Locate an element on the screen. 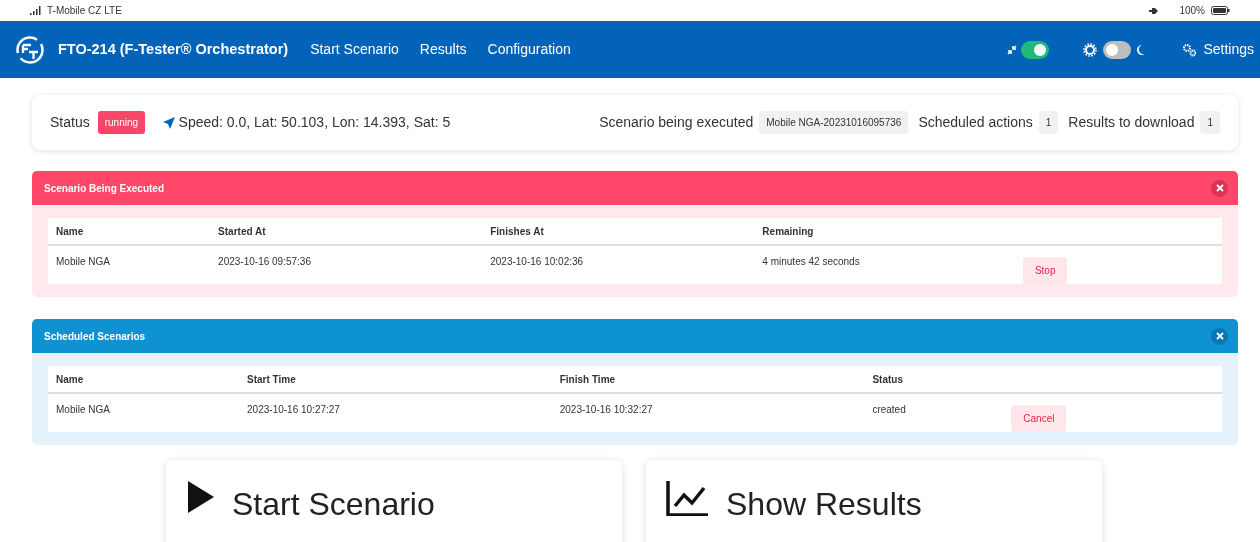  gps-info: Speed: 0.0, Lat: 50.103, Lon: 14.393, Sat: 5 is located at coordinates (314, 122).